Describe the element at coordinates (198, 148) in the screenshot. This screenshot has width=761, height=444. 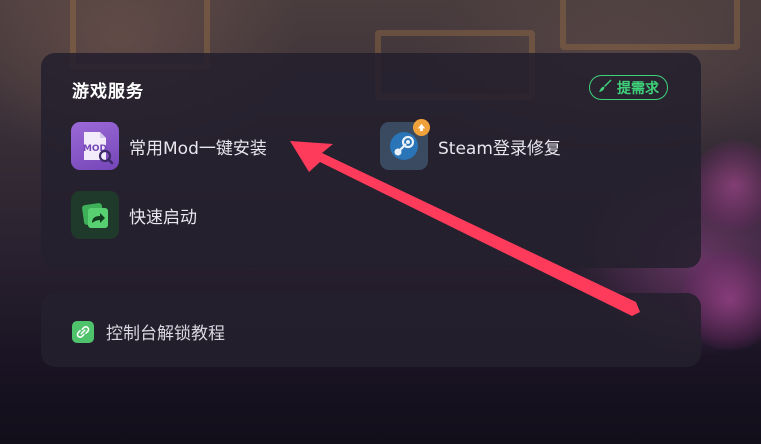
I see `service-label: 常用Mod一键安装` at that location.